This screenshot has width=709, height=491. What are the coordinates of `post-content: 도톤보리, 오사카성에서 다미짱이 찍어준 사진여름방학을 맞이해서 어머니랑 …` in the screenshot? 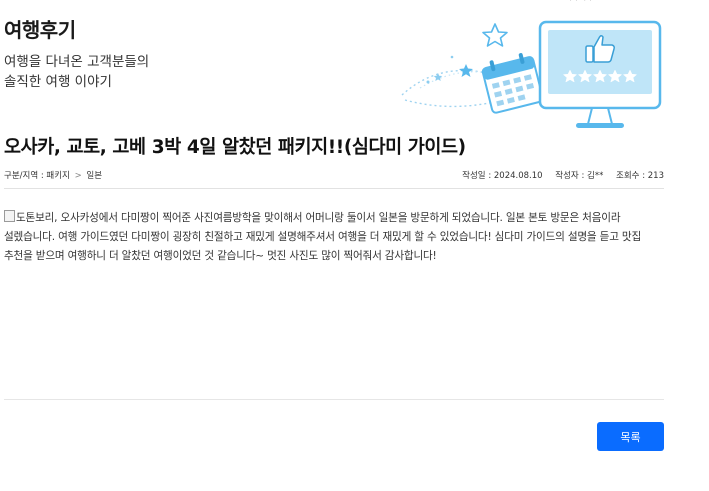 It's located at (334, 237).